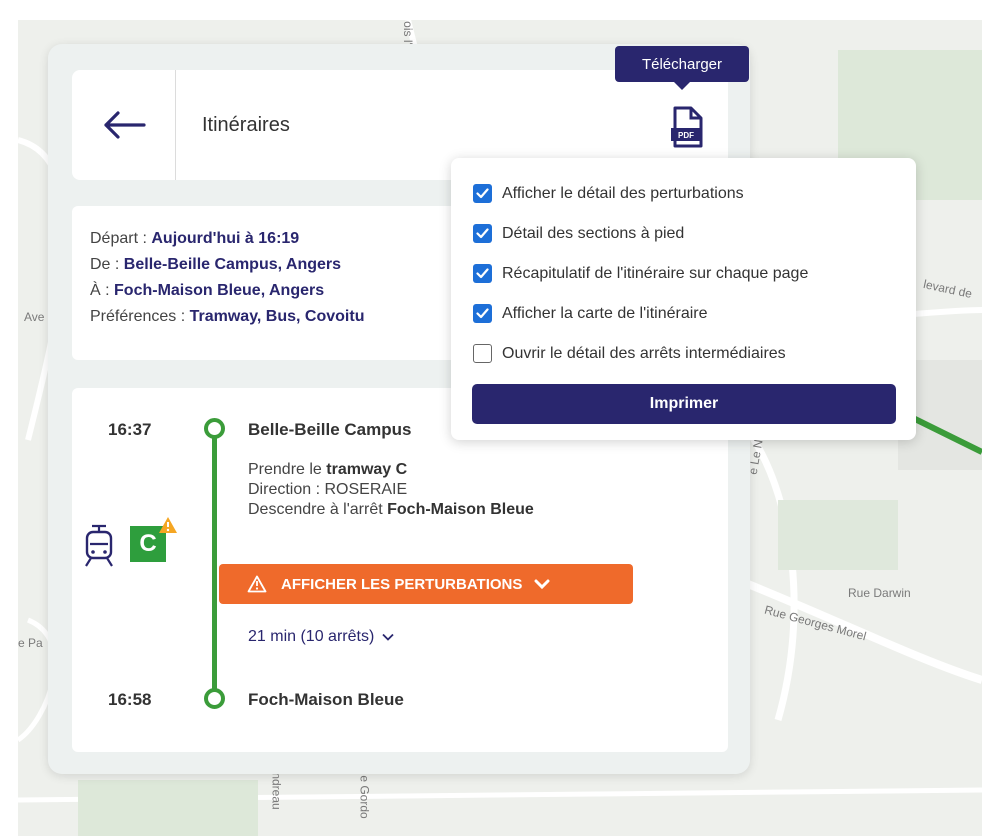  I want to click on take-prefix: Prendre le, so click(287, 469).